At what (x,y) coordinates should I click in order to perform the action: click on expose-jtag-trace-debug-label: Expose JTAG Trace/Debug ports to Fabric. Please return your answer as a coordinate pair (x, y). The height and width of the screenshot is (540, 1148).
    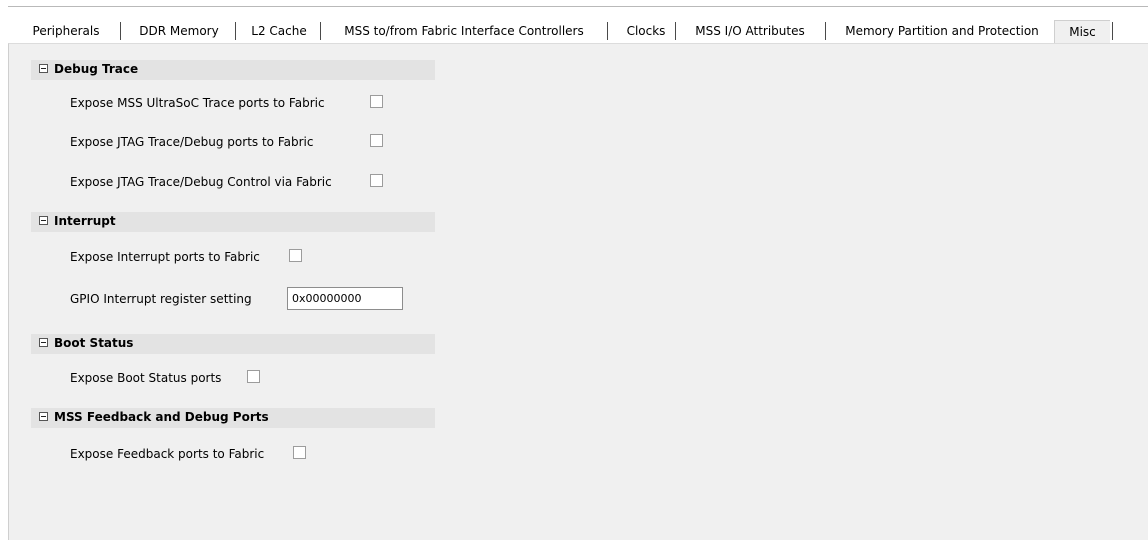
    Looking at the image, I should click on (192, 142).